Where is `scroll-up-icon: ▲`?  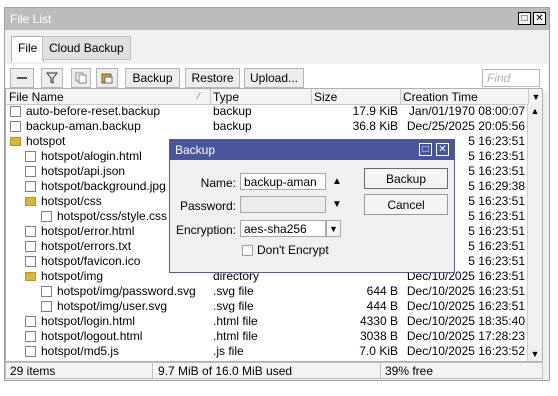 scroll-up-icon: ▲ is located at coordinates (535, 111).